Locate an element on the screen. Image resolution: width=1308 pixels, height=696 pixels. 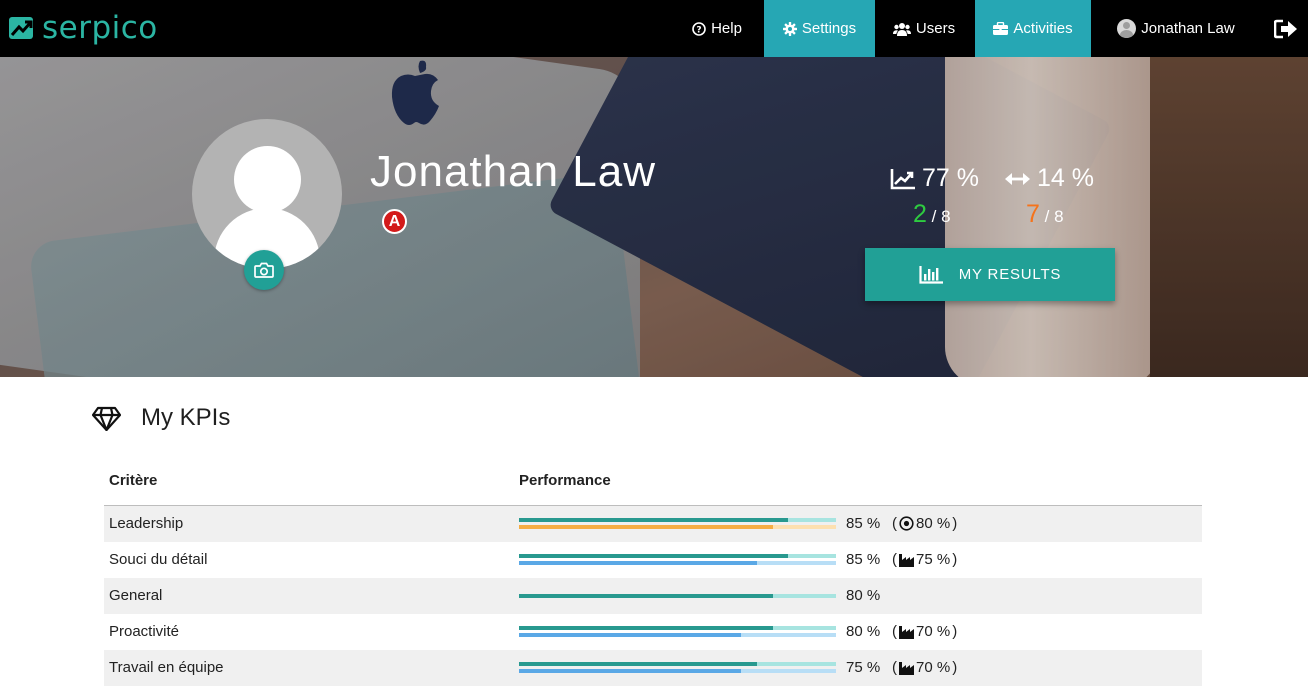
nav-user-menu: Jonathan Law is located at coordinates (1176, 28).